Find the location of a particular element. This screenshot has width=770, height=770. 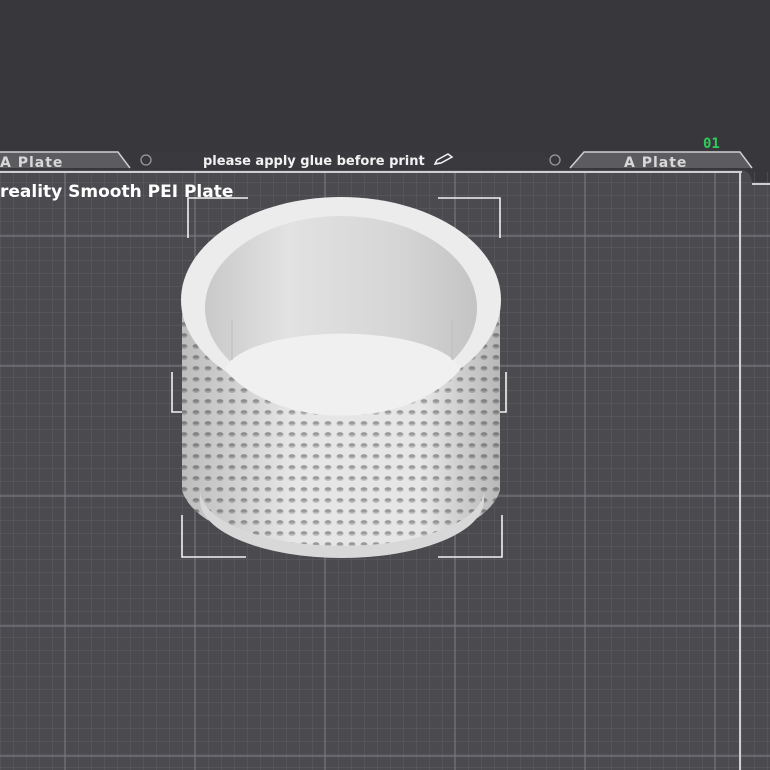

plate-type-label: reality Smooth PEI Plate is located at coordinates (117, 192).